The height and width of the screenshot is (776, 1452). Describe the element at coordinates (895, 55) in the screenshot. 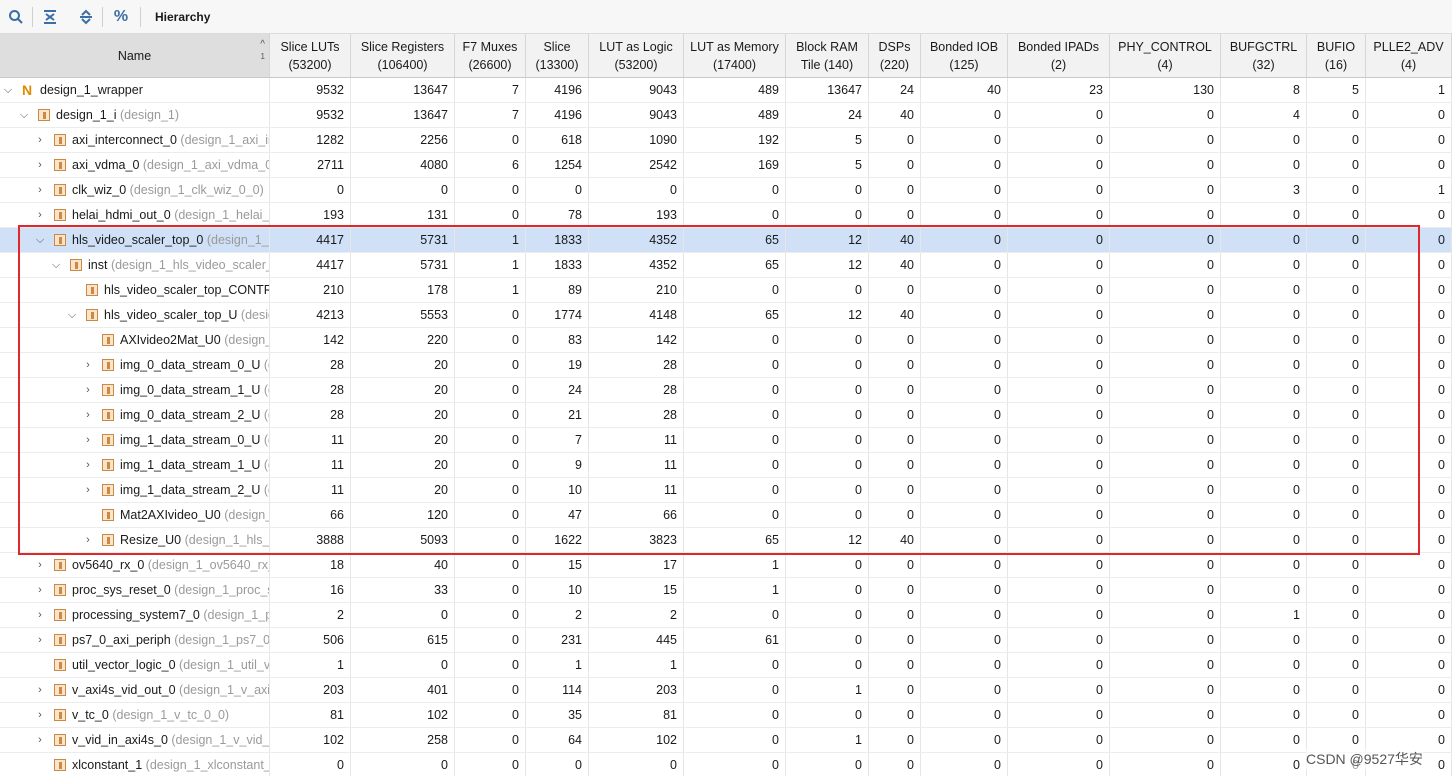

I see `column-header: DSPs (220)` at that location.